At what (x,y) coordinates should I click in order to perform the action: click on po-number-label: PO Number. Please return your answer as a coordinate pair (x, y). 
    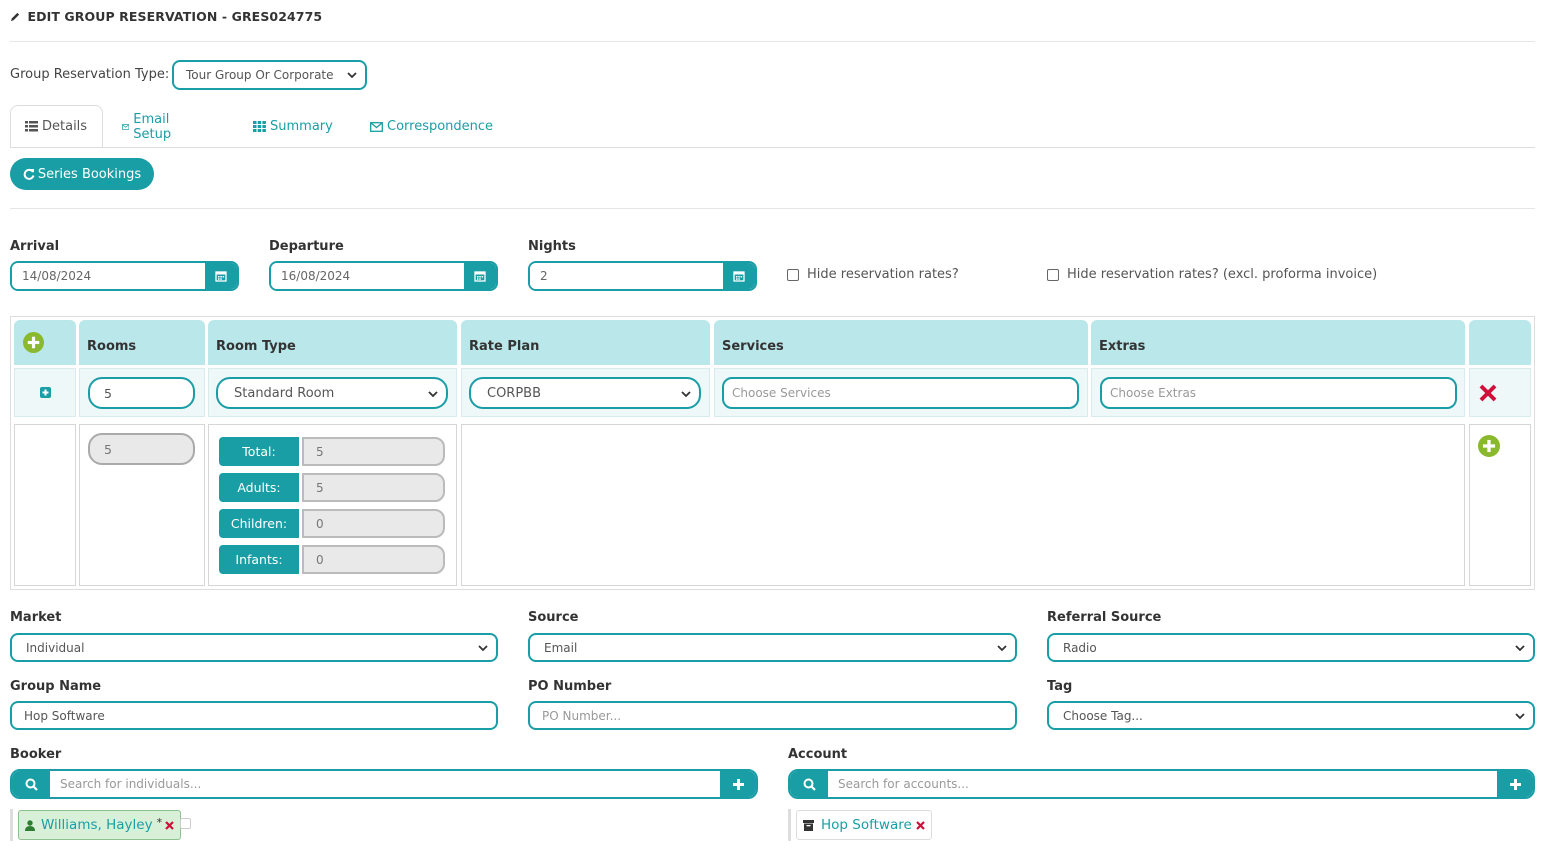
    Looking at the image, I should click on (570, 686).